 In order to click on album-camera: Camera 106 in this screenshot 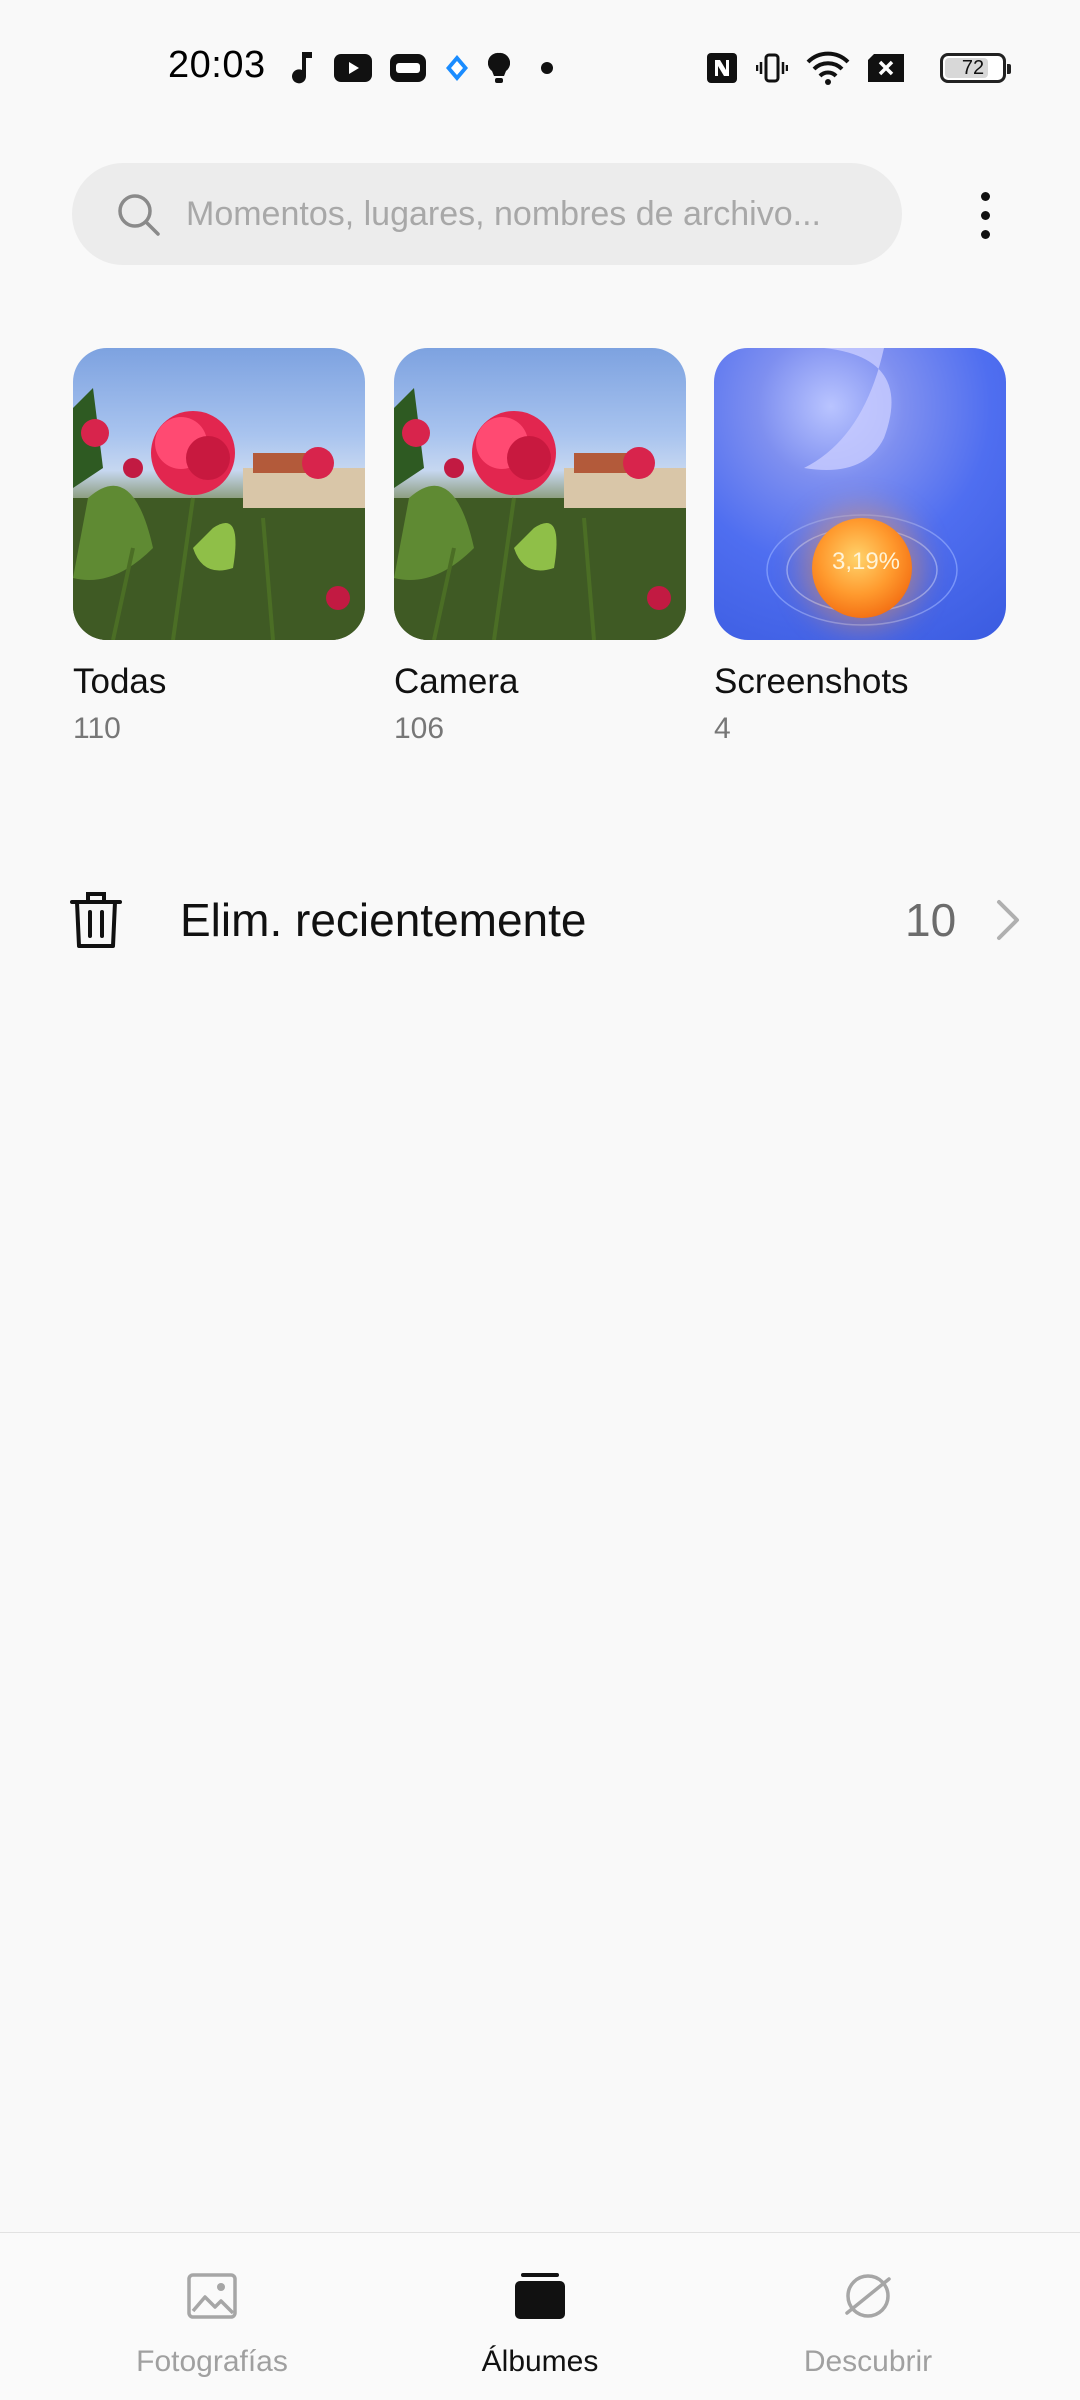, I will do `click(540, 547)`.